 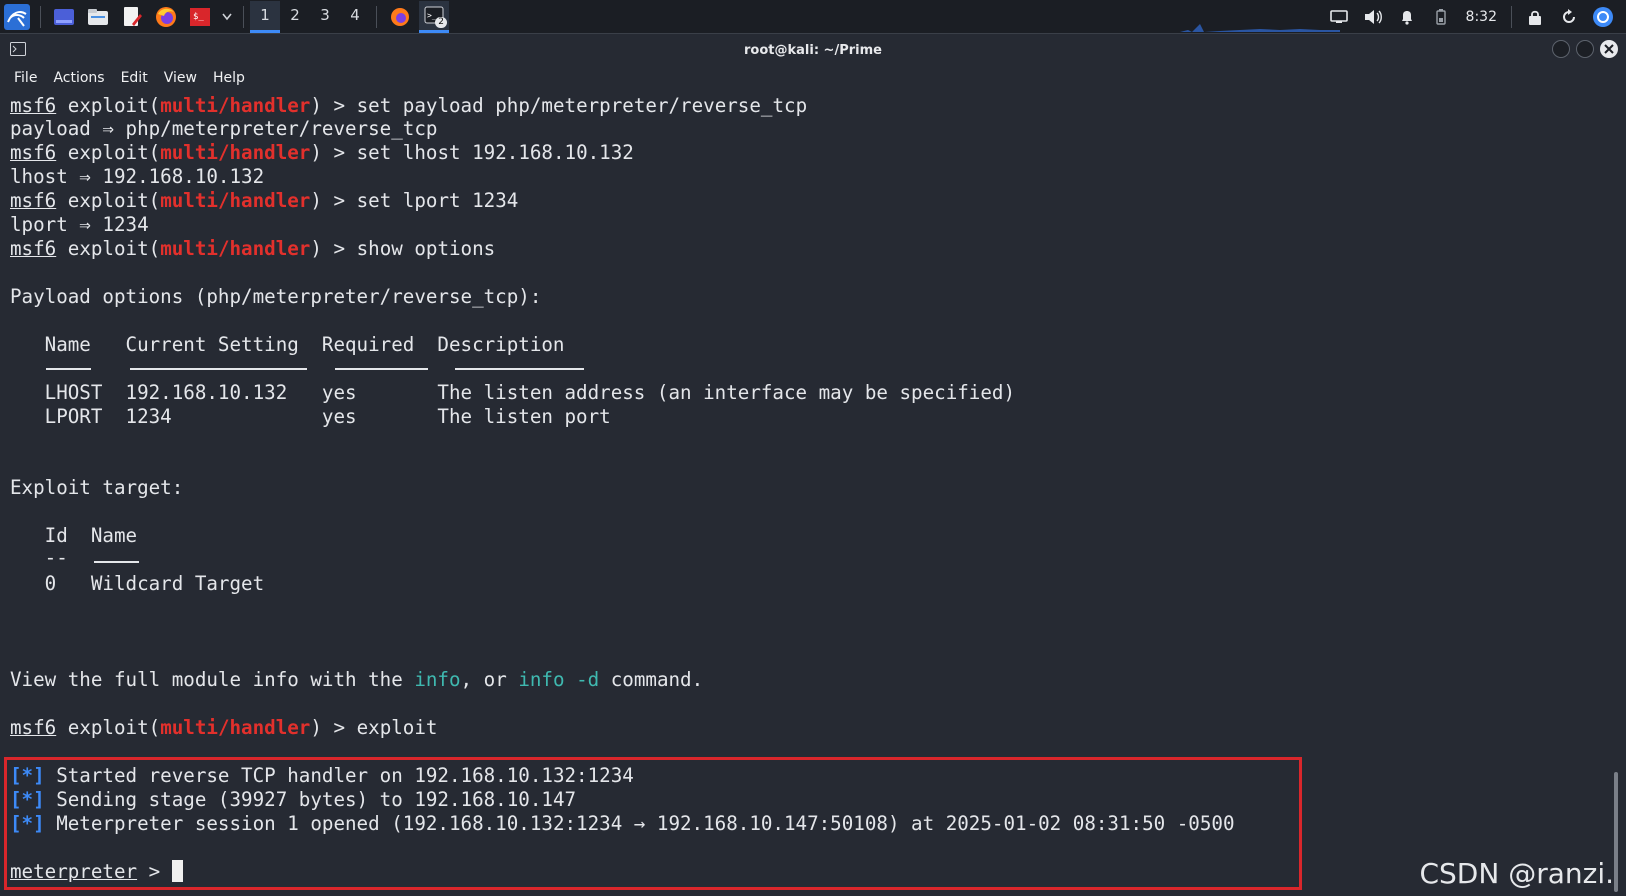 I want to click on terminal-line: lhost ⇒ 192.168.10.132, so click(x=137, y=176).